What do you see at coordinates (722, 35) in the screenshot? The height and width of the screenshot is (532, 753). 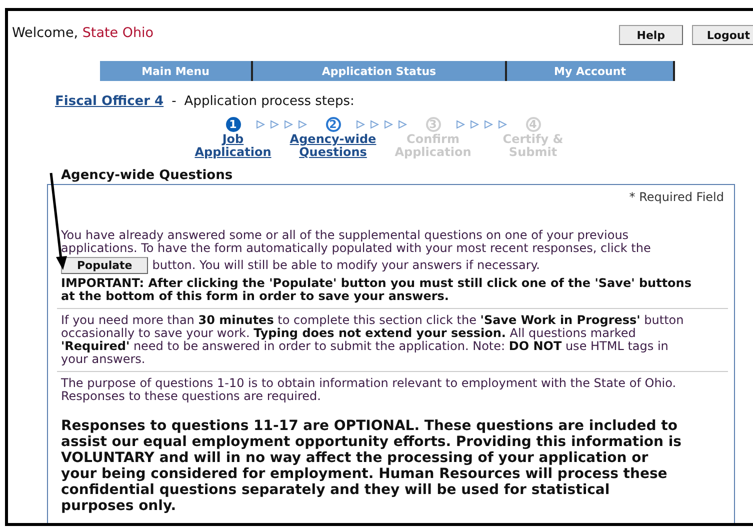 I see `logout-button: Logout` at bounding box center [722, 35].